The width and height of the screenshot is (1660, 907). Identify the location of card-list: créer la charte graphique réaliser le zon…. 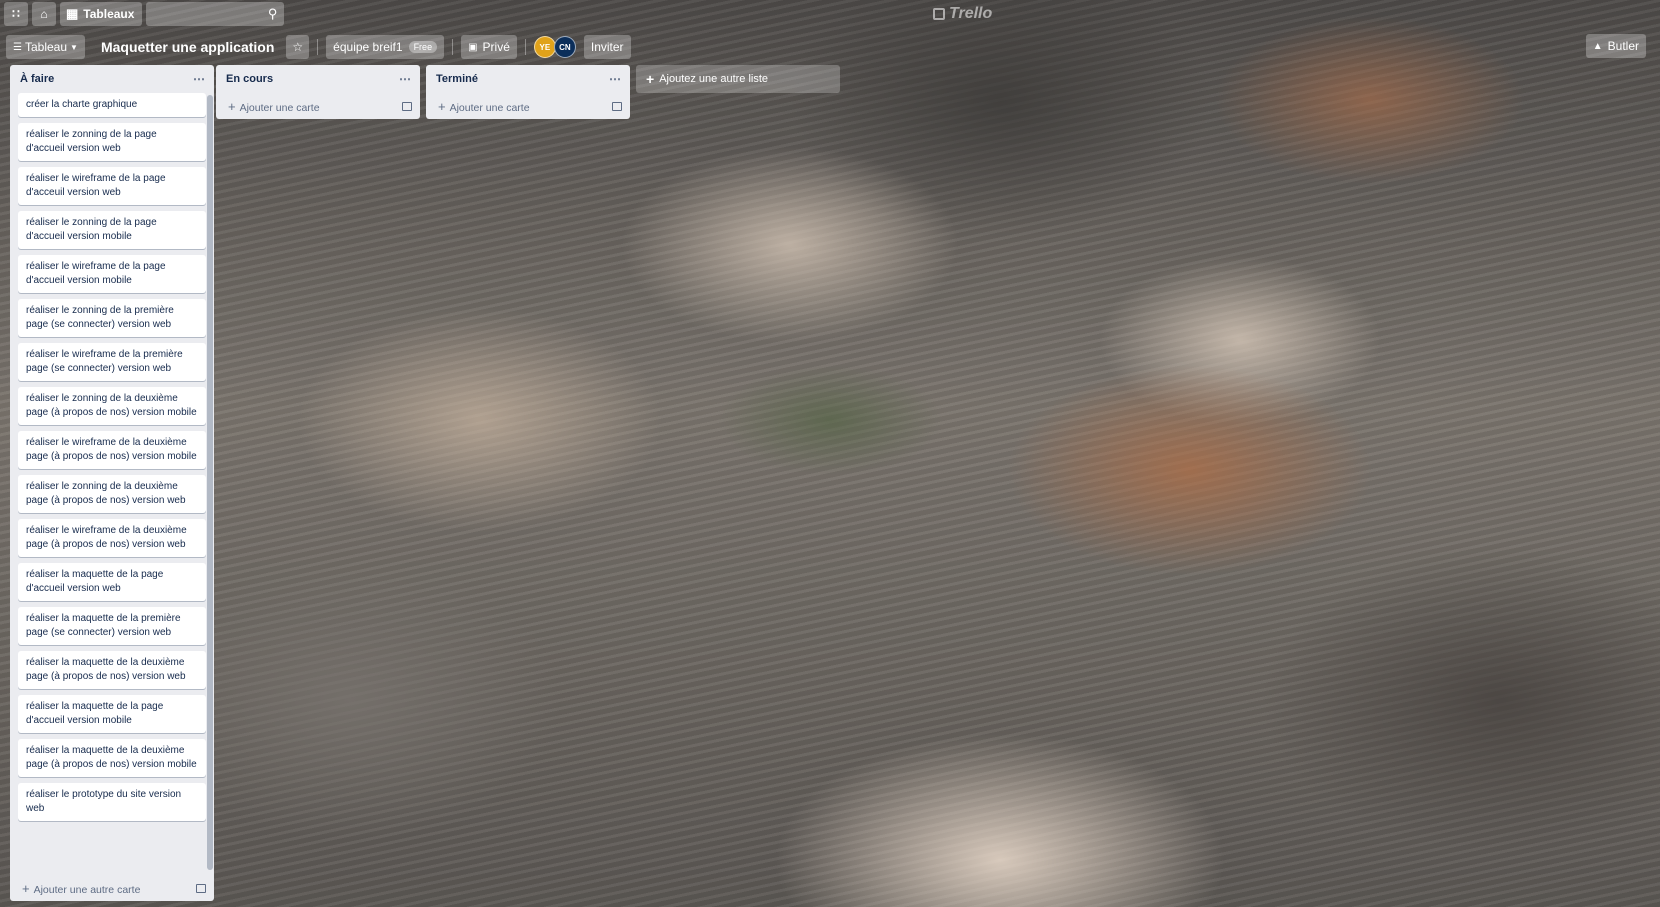
(112, 484).